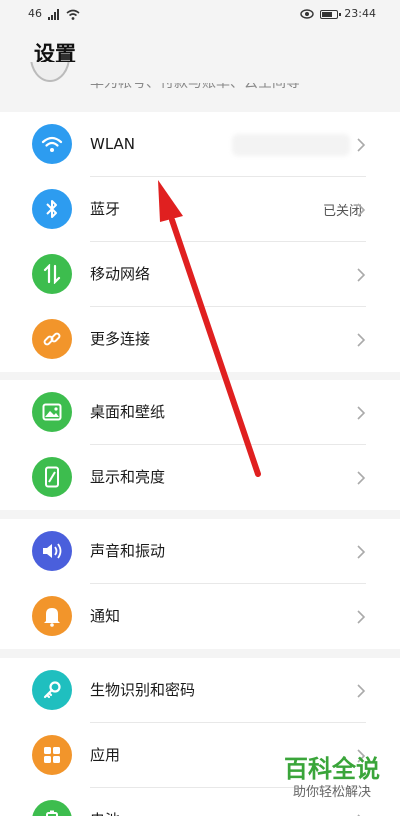  Describe the element at coordinates (200, 616) in the screenshot. I see `settings-item-notifications: 通知` at that location.